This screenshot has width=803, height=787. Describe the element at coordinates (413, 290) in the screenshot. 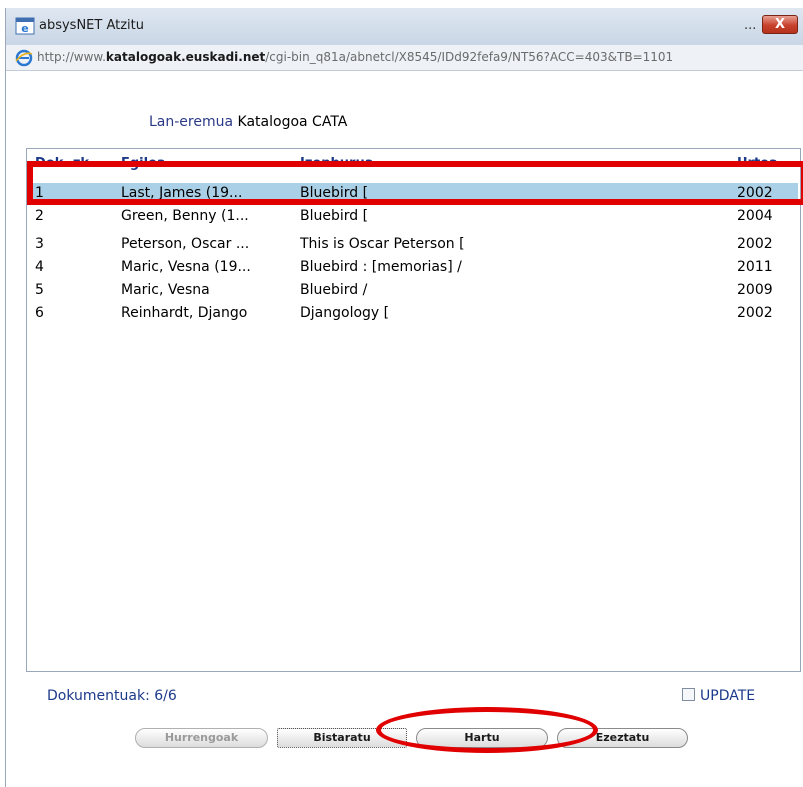

I see `table-row: 5 Maric, Vesna Bluebird / 2009` at that location.